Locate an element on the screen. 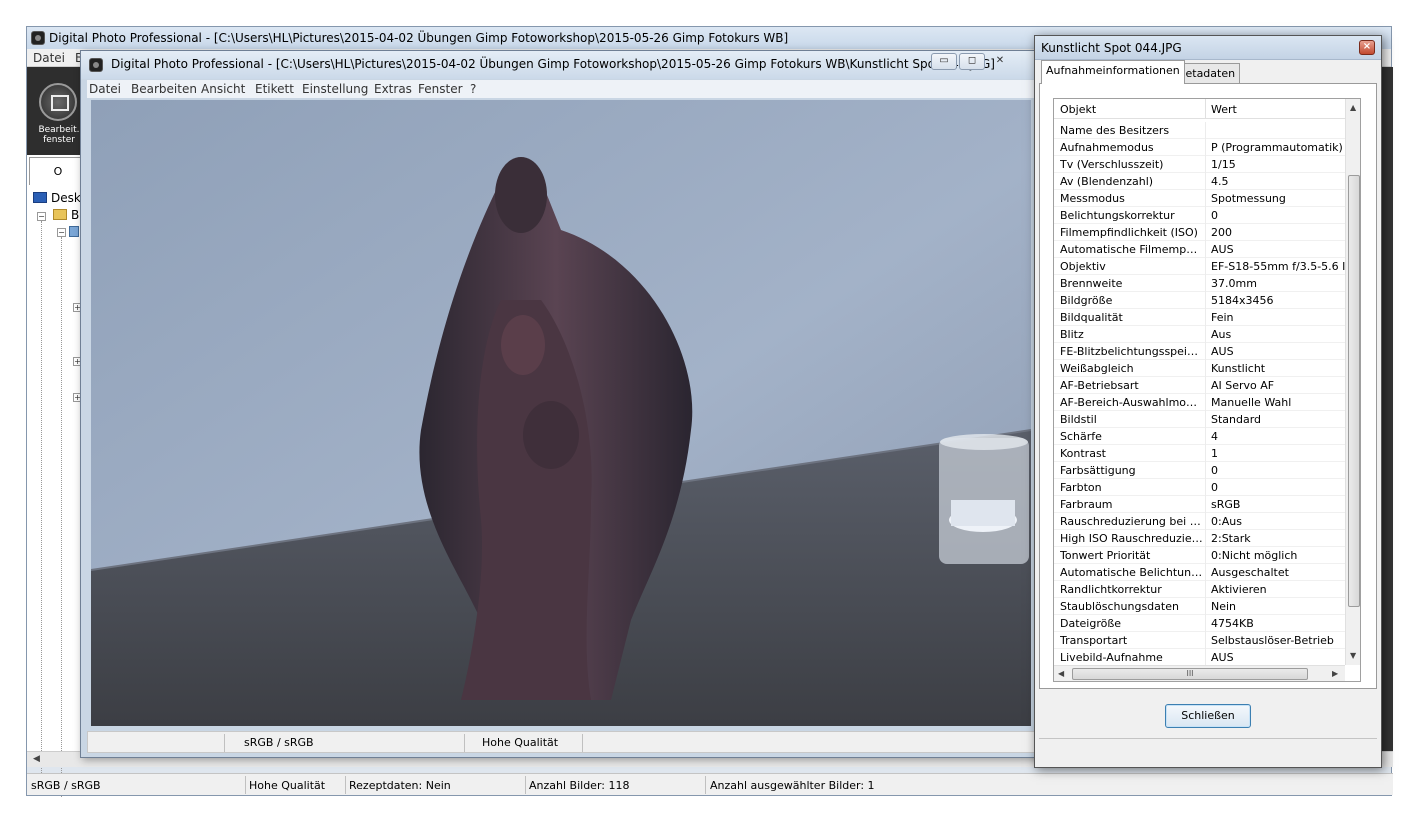 This screenshot has height=820, width=1418. horizontal-scroll-thumb: III is located at coordinates (1190, 674).